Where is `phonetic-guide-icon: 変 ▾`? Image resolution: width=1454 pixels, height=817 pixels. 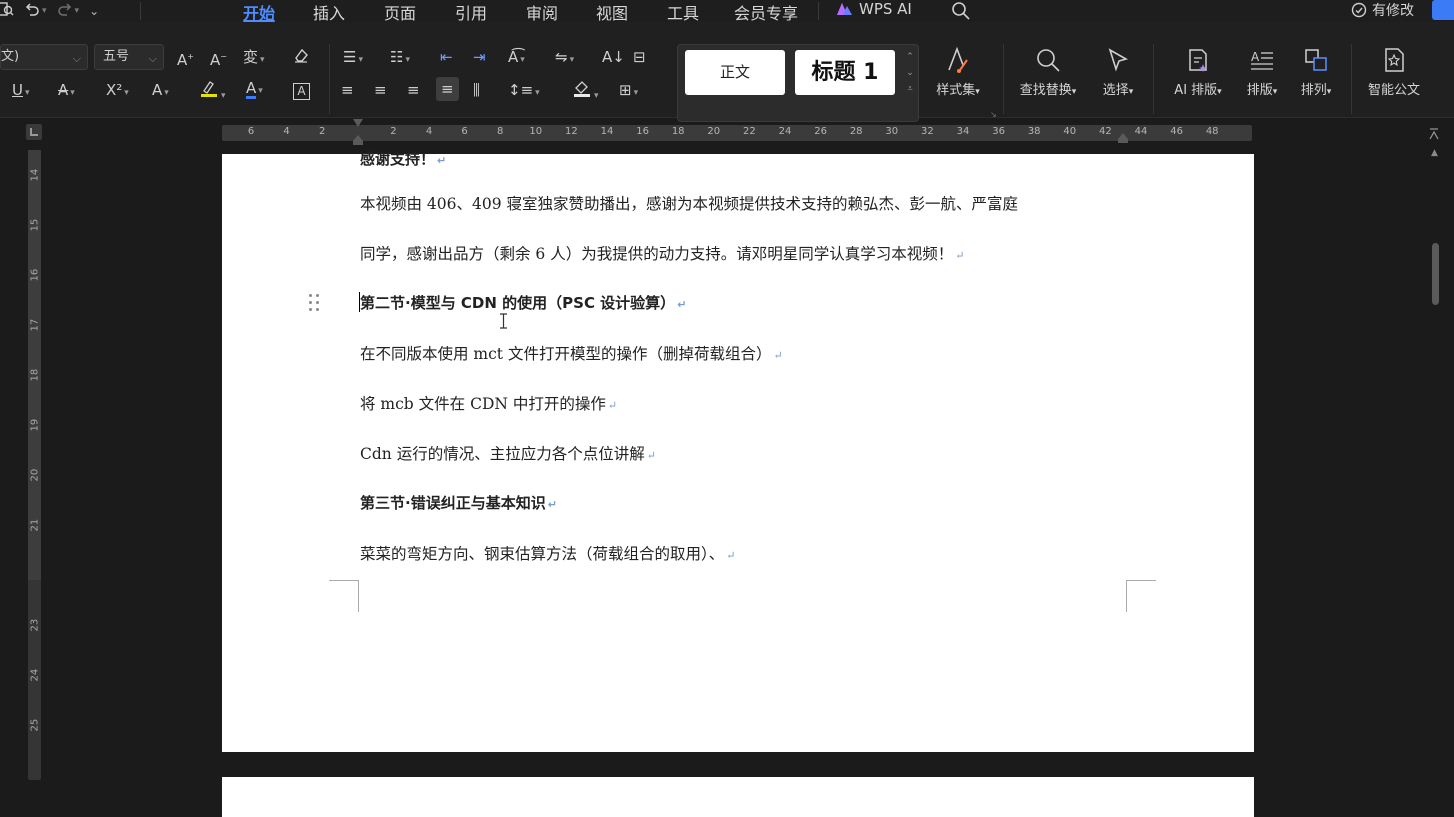 phonetic-guide-icon: 変 ▾ is located at coordinates (254, 58).